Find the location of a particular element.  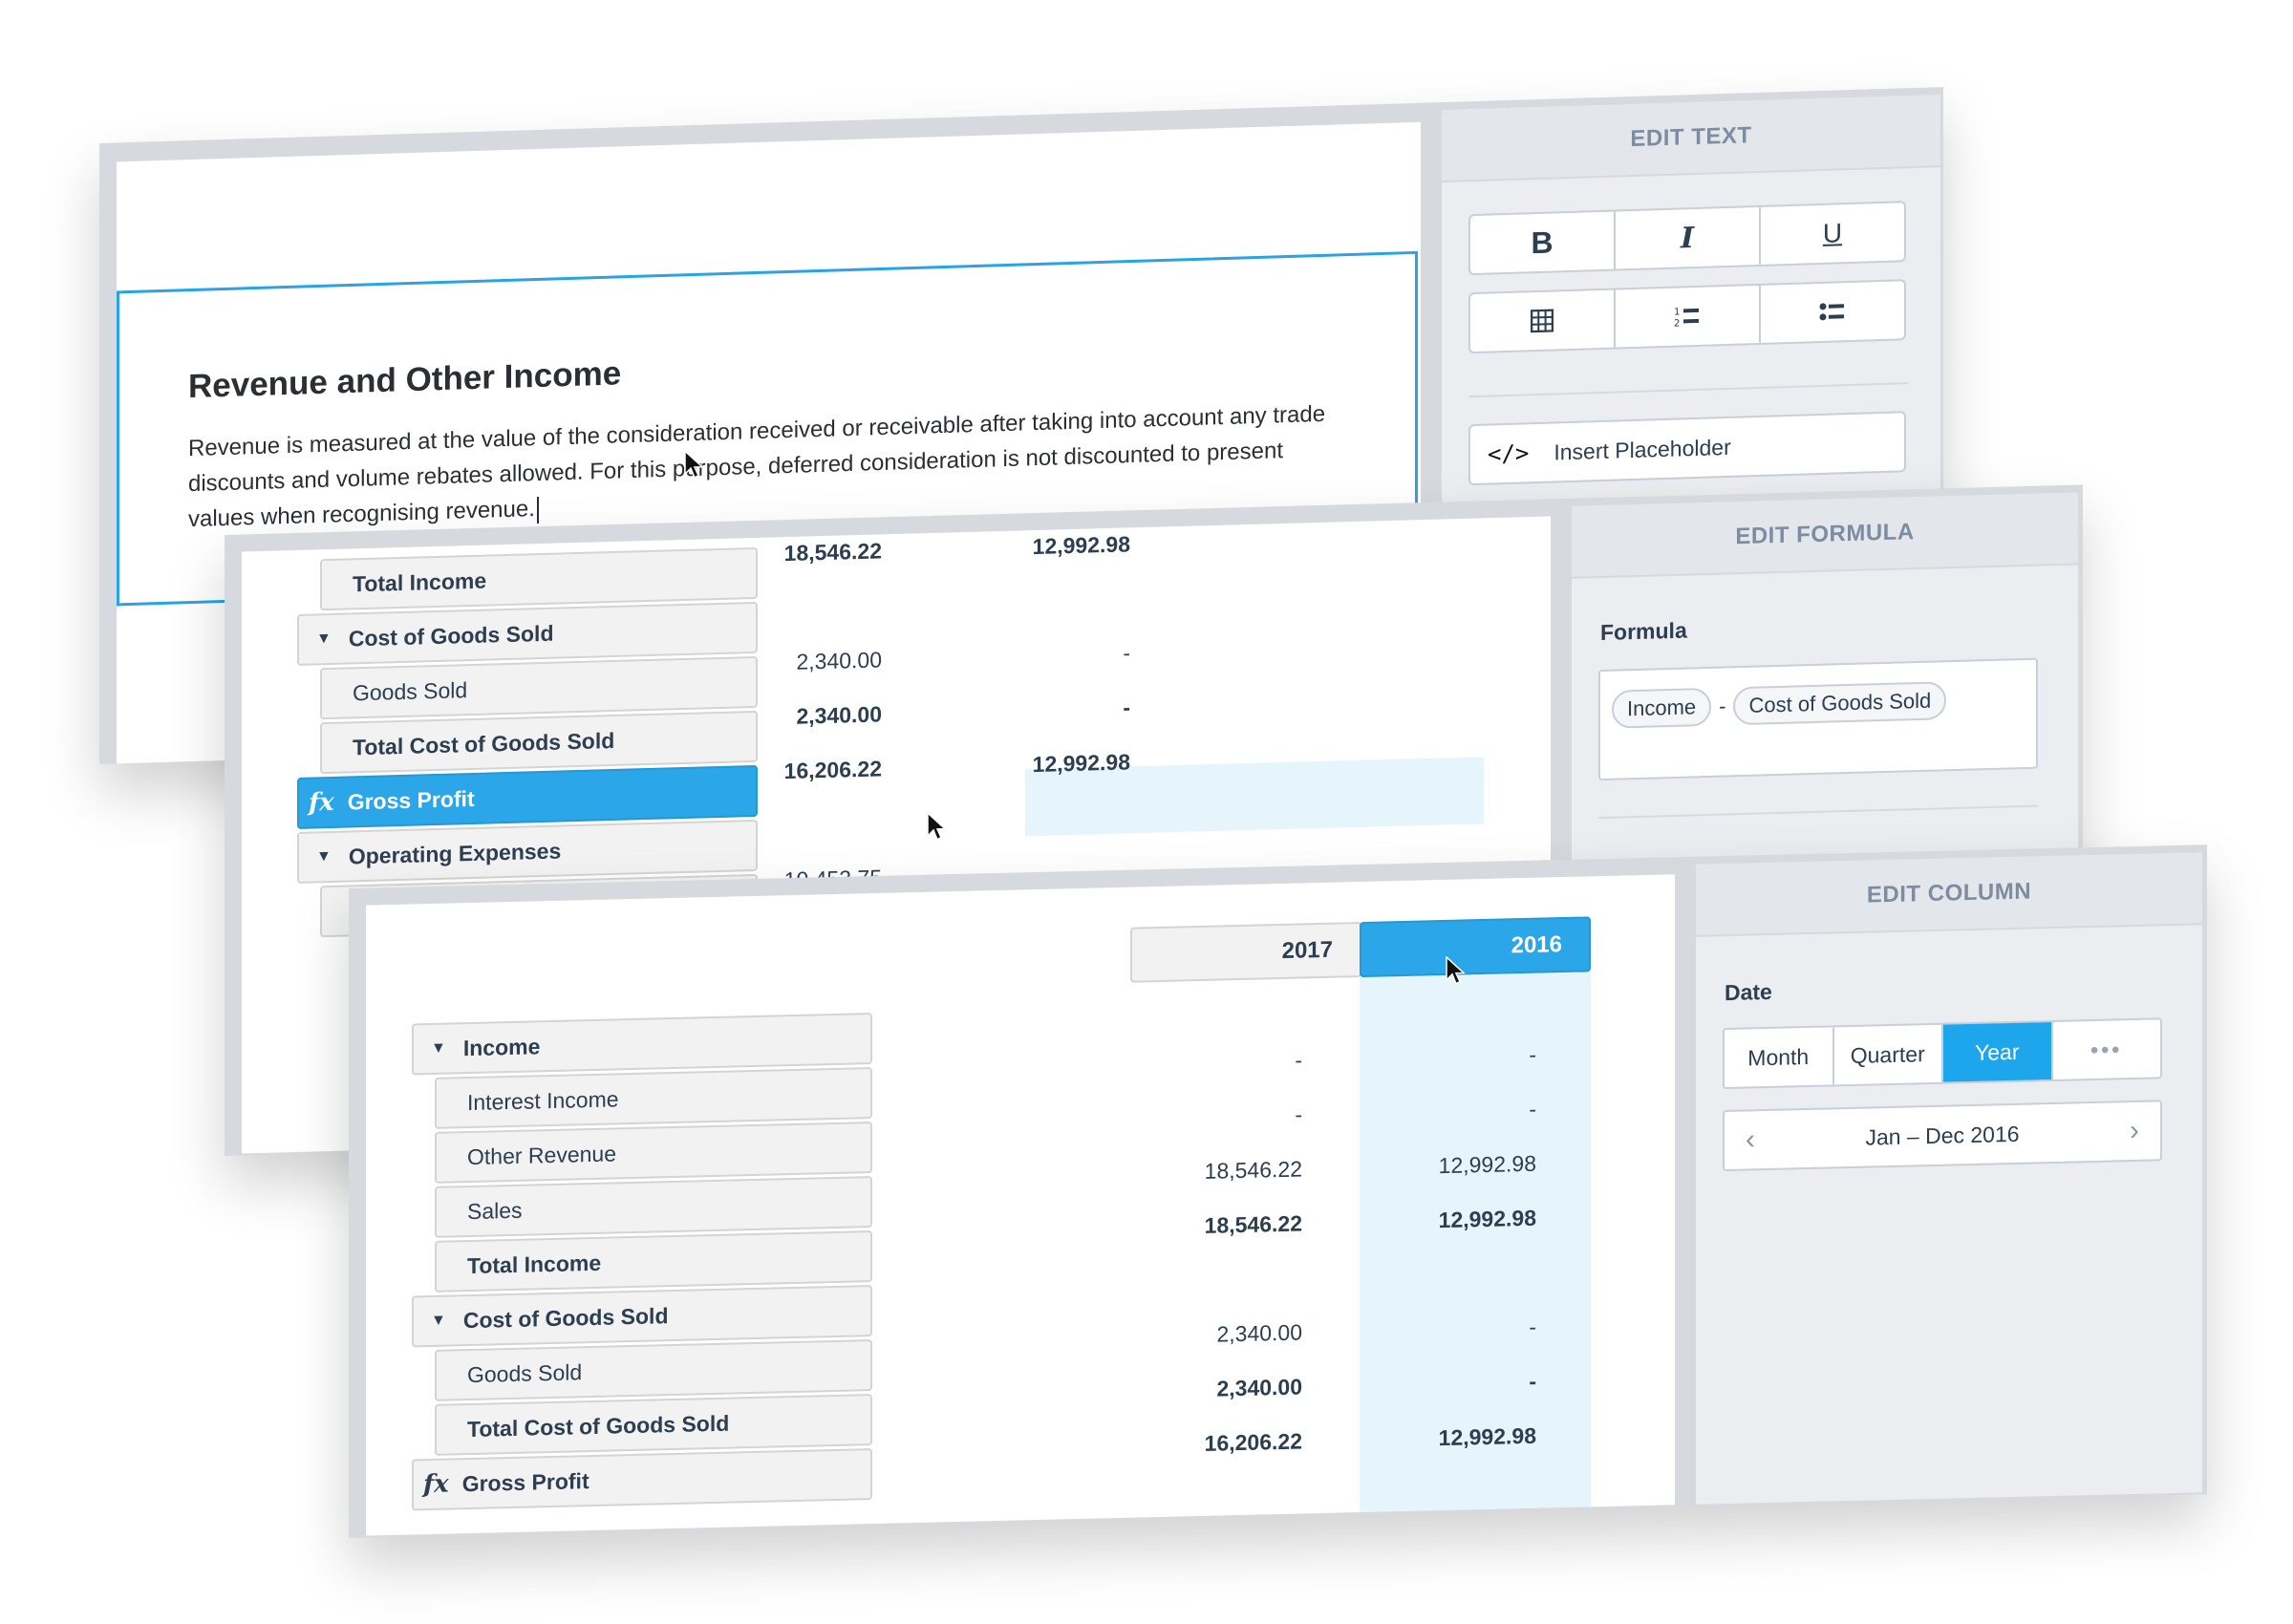

table-icon is located at coordinates (1542, 321).